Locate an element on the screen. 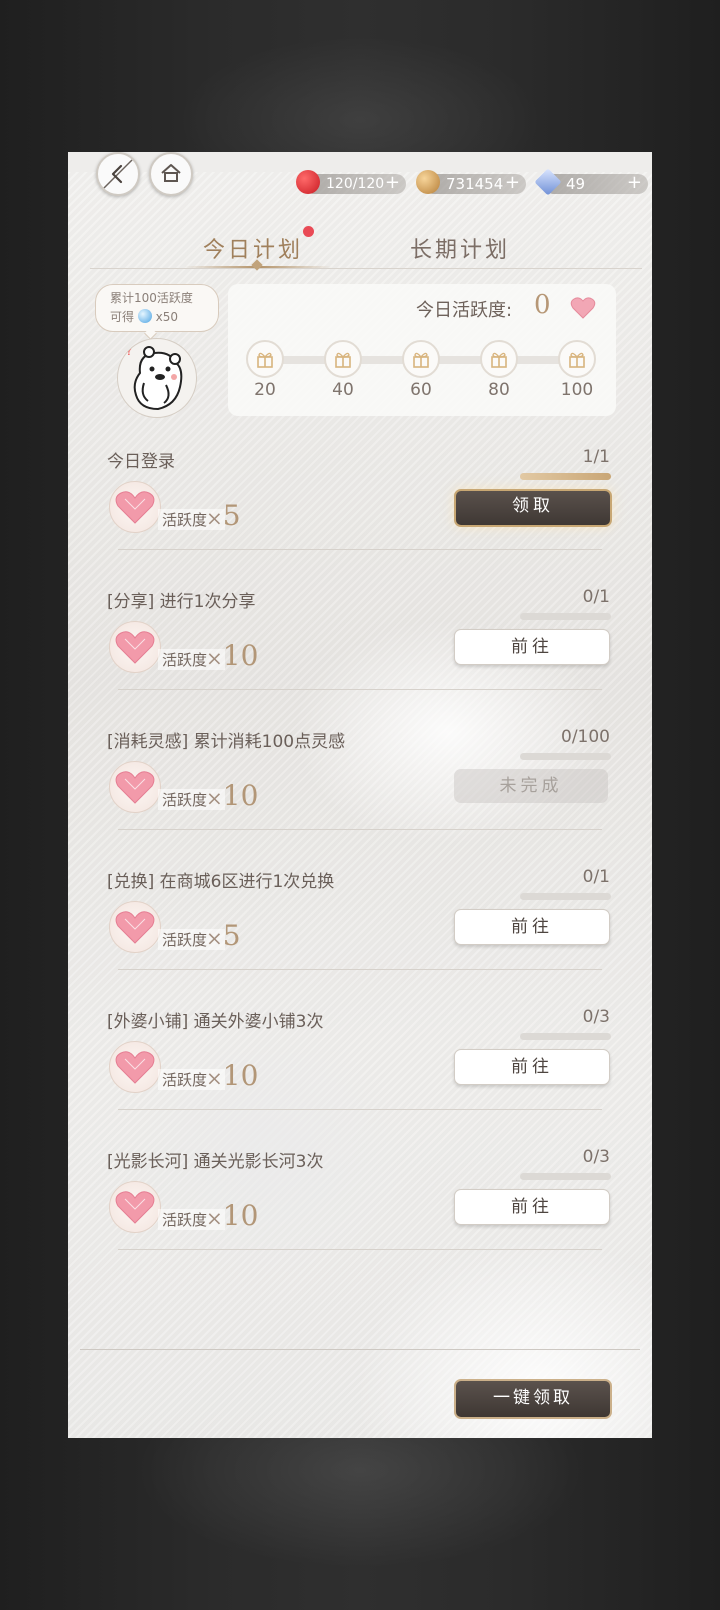 The width and height of the screenshot is (720, 1610). reward-amount: ×5 is located at coordinates (223, 935).